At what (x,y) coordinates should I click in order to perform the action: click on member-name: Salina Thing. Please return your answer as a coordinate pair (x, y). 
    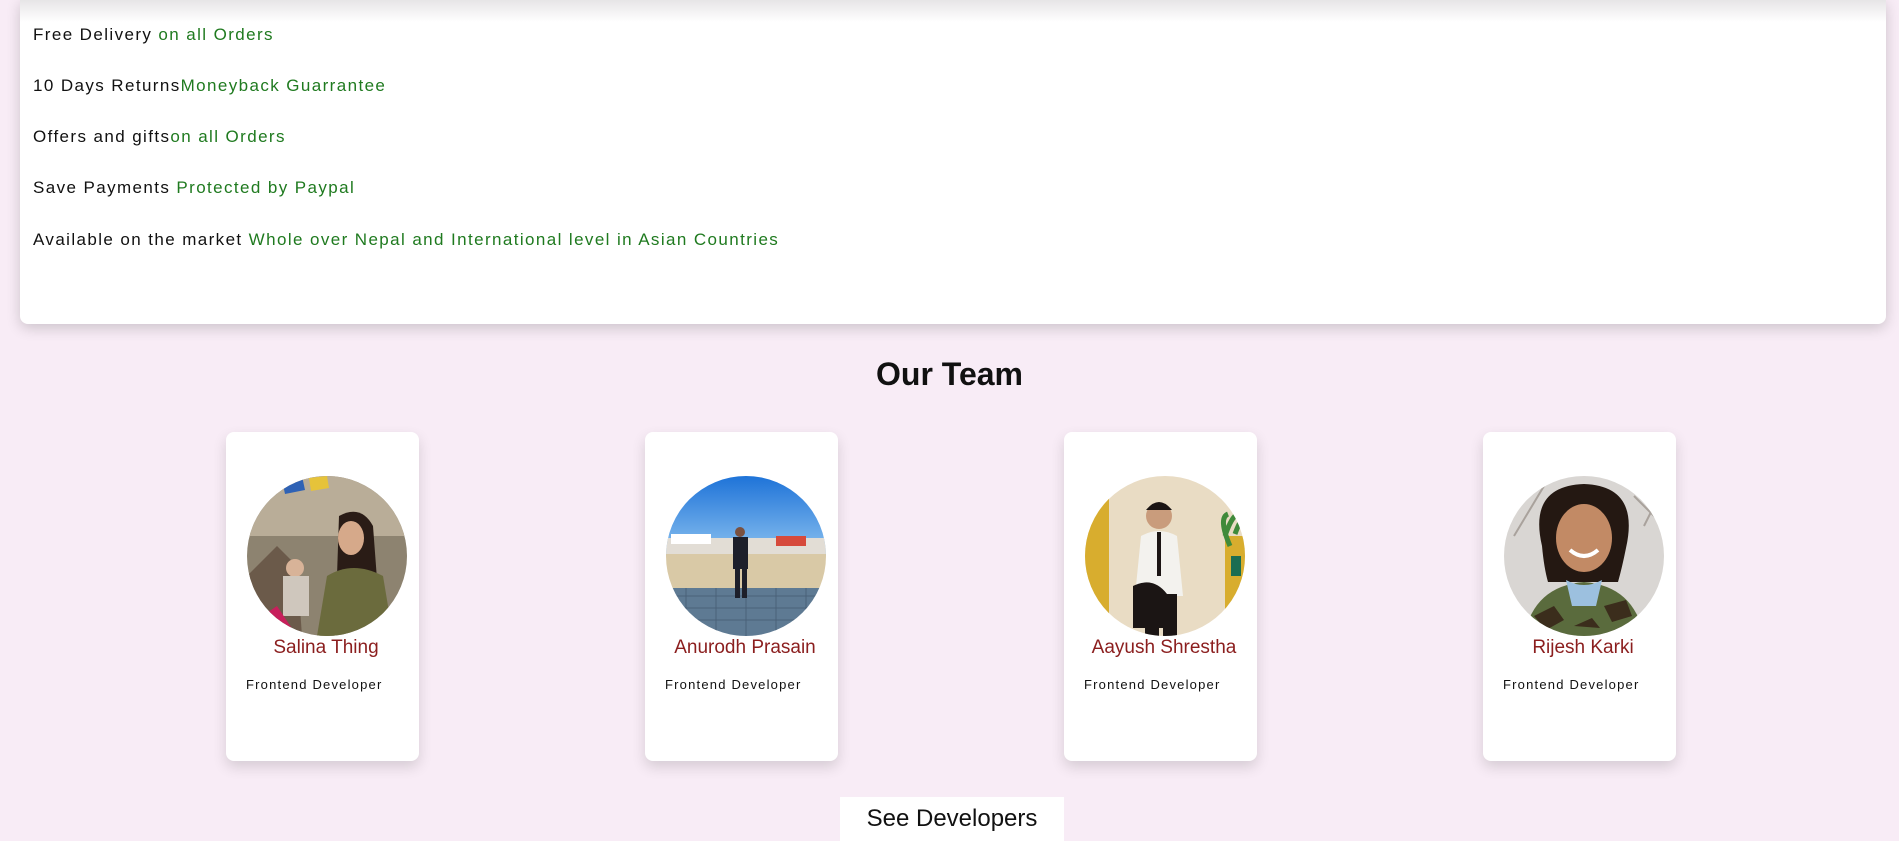
    Looking at the image, I should click on (326, 647).